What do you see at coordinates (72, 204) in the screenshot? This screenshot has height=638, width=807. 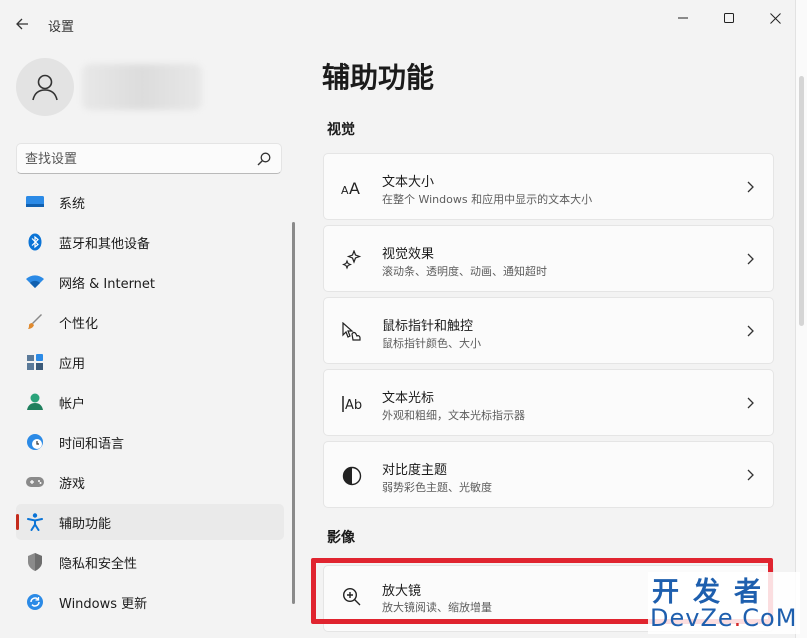 I see `sidebar-item-label: 系统` at bounding box center [72, 204].